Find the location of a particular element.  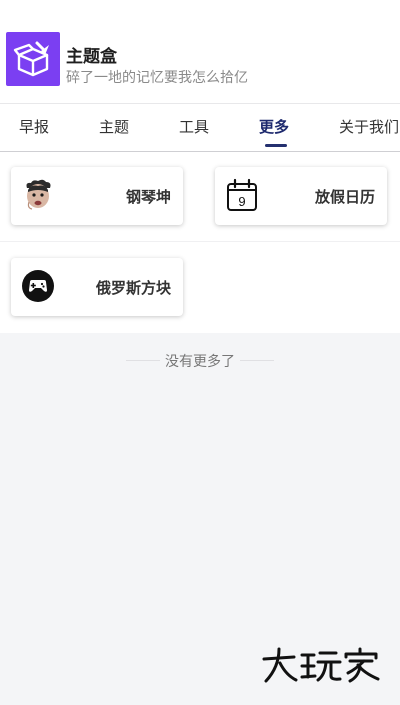

divider-right is located at coordinates (257, 360).